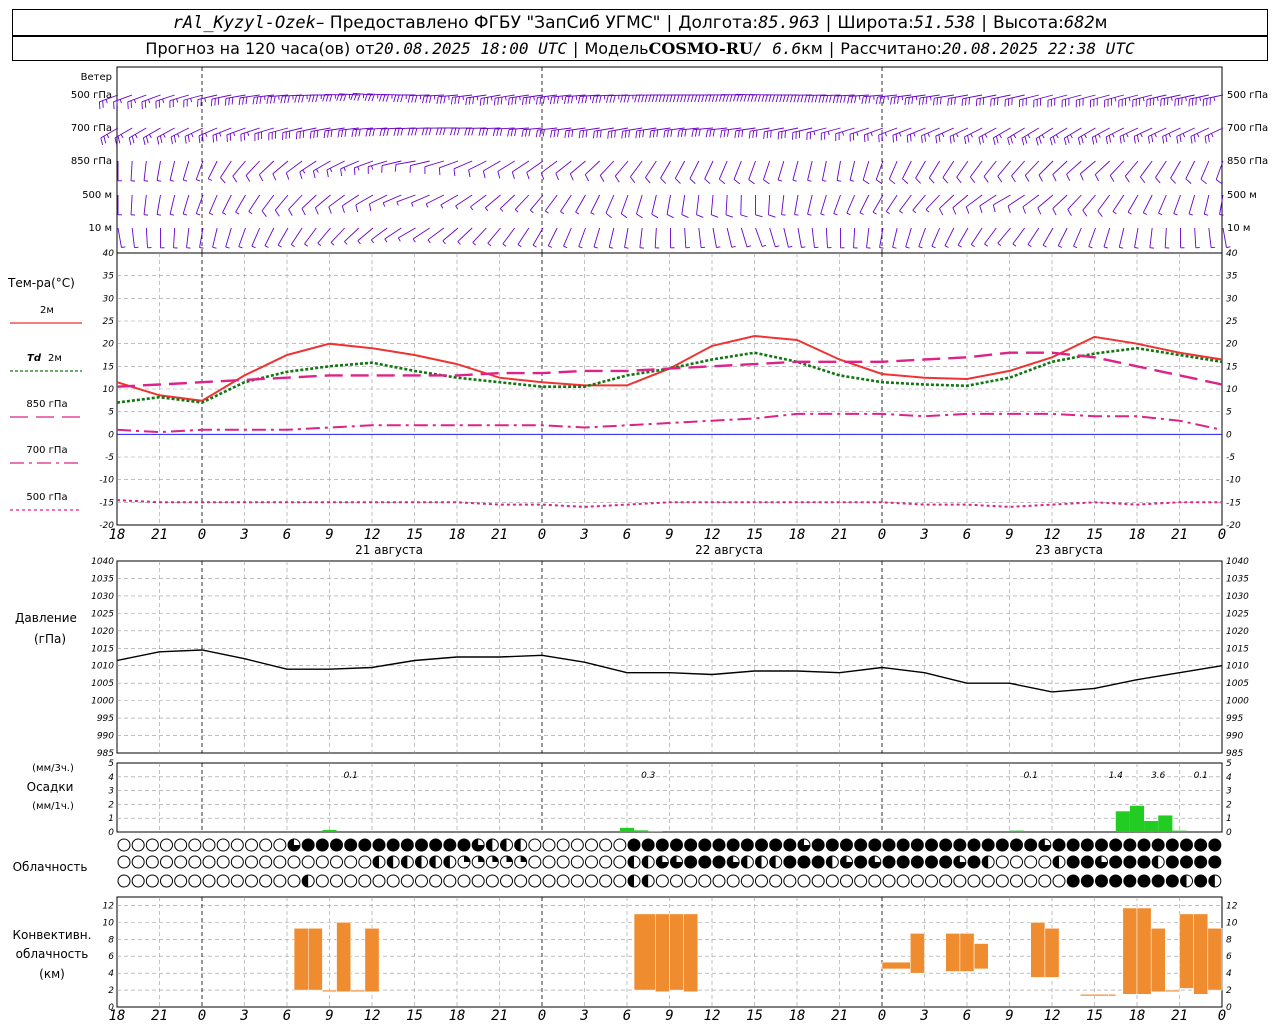 Image resolution: width=1280 pixels, height=1024 pixels. I want to click on x-tick-label: 0, so click(882, 1016).